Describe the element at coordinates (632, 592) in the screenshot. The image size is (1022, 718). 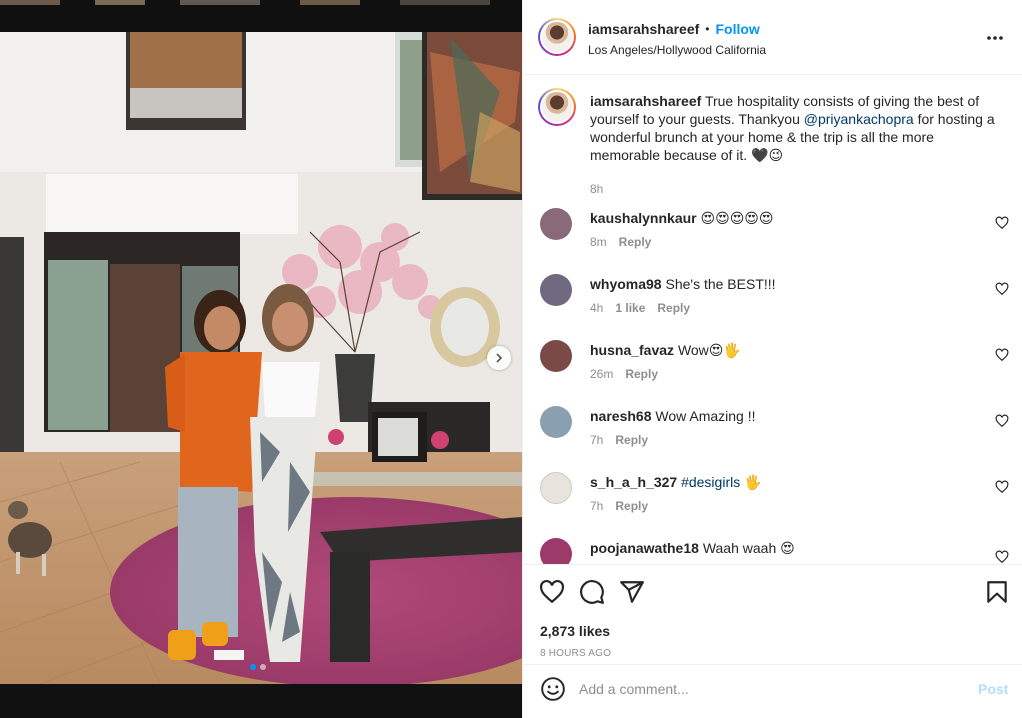
I see `share-icon` at that location.